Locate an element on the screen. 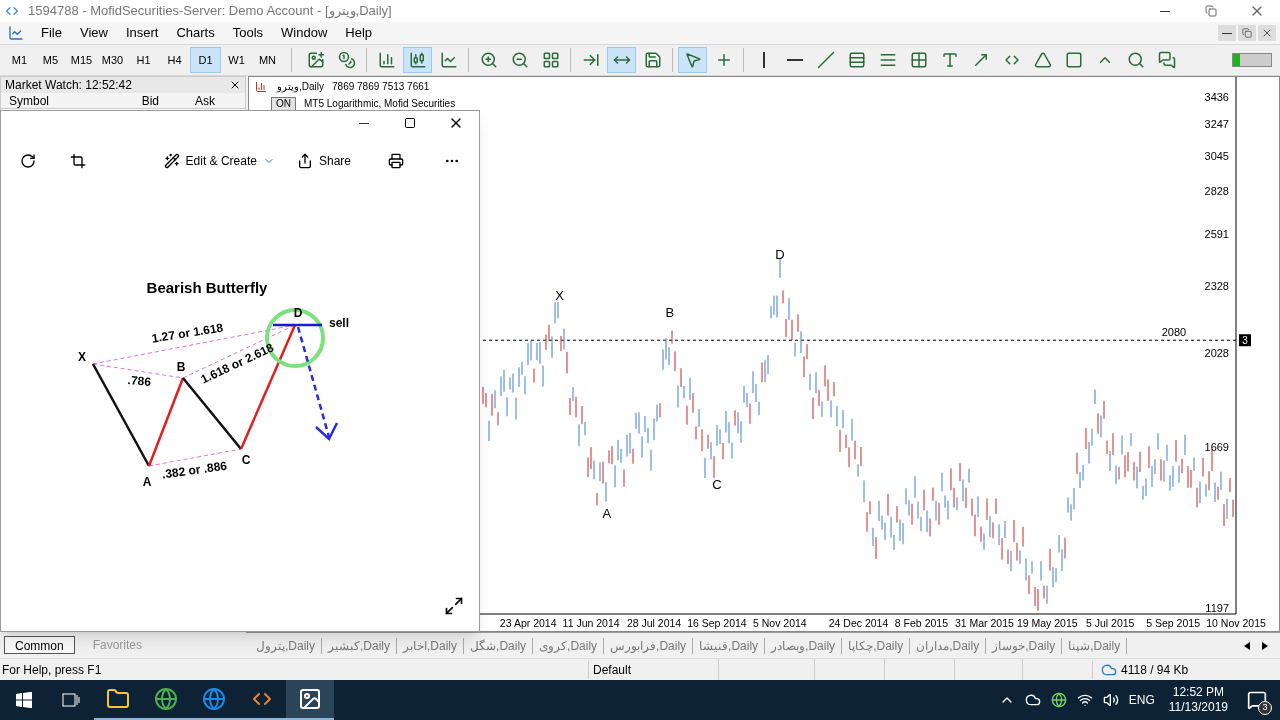 Image resolution: width=1280 pixels, height=720 pixels. diagram-title: Bearish Butterfly is located at coordinates (207, 287).